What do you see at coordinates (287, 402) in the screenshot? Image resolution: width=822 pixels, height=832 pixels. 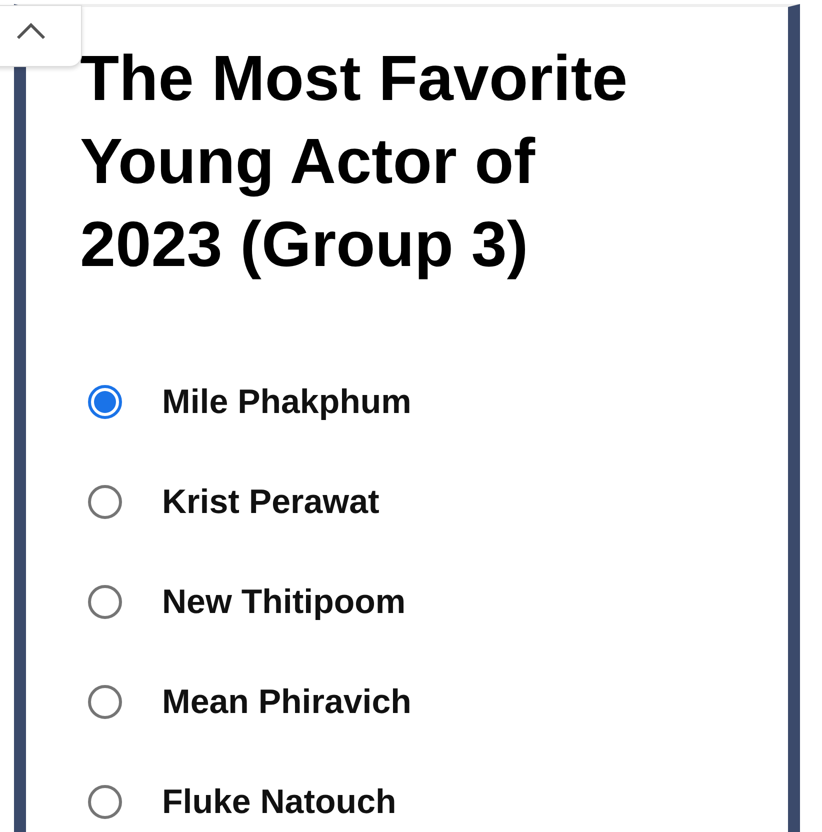 I see `option-label: Mile Phakphum` at bounding box center [287, 402].